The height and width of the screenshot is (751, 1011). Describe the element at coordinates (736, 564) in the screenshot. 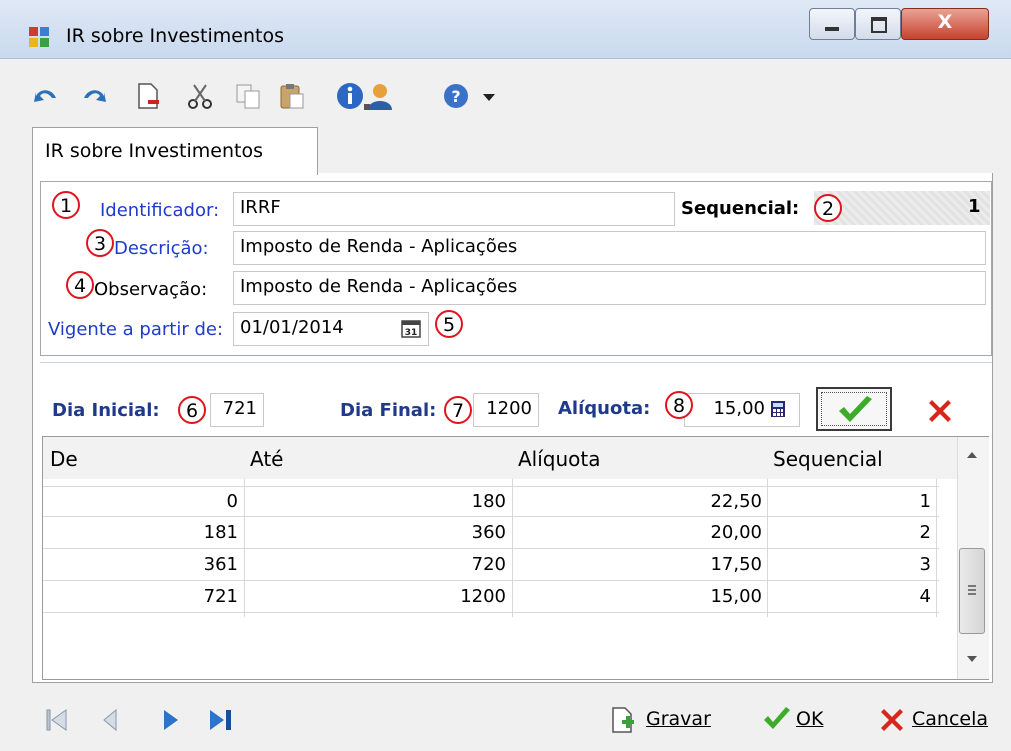

I see `cell-aliquota: 17,50` at that location.